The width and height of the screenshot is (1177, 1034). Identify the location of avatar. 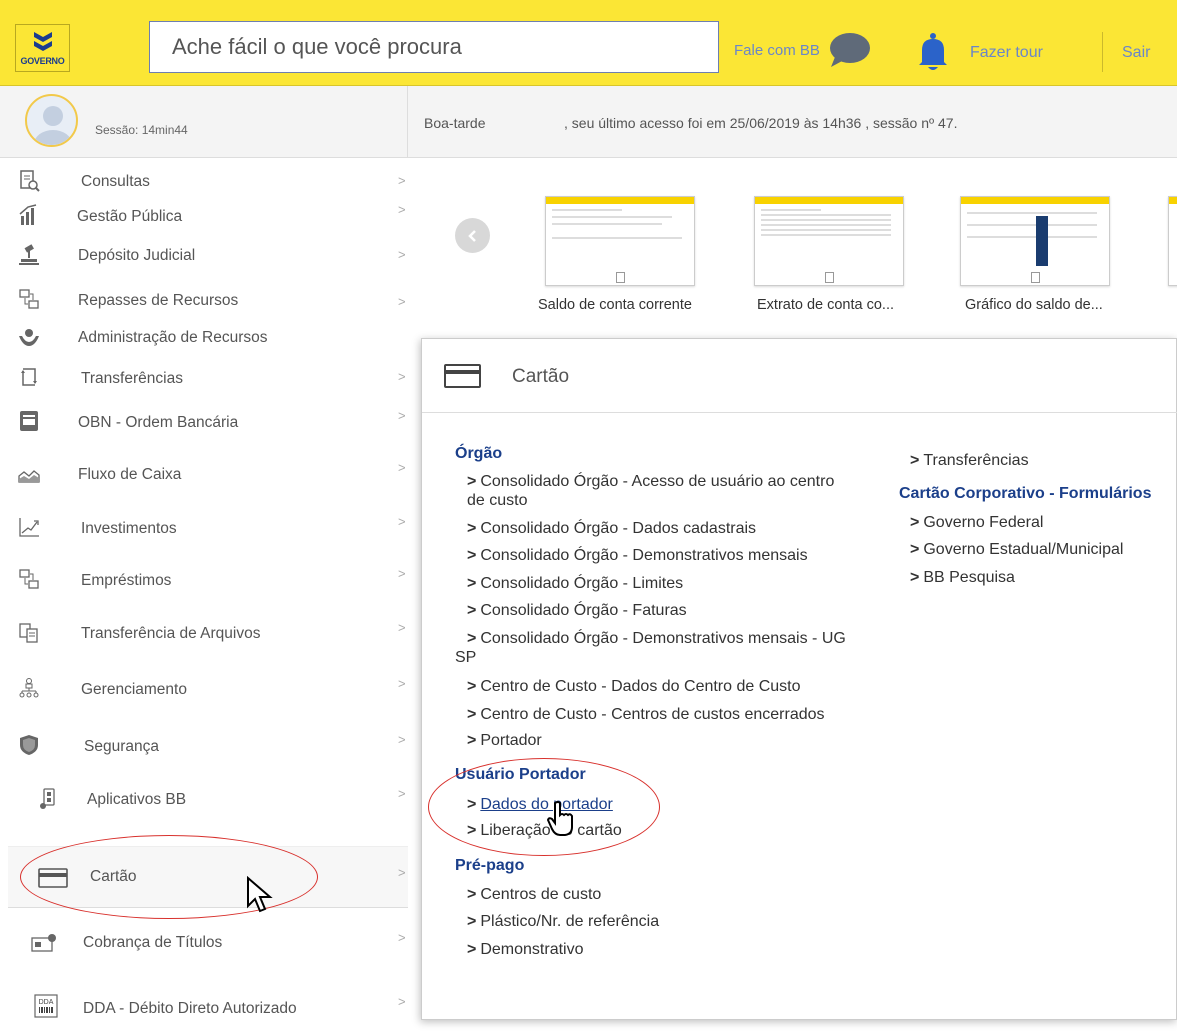
(51, 120).